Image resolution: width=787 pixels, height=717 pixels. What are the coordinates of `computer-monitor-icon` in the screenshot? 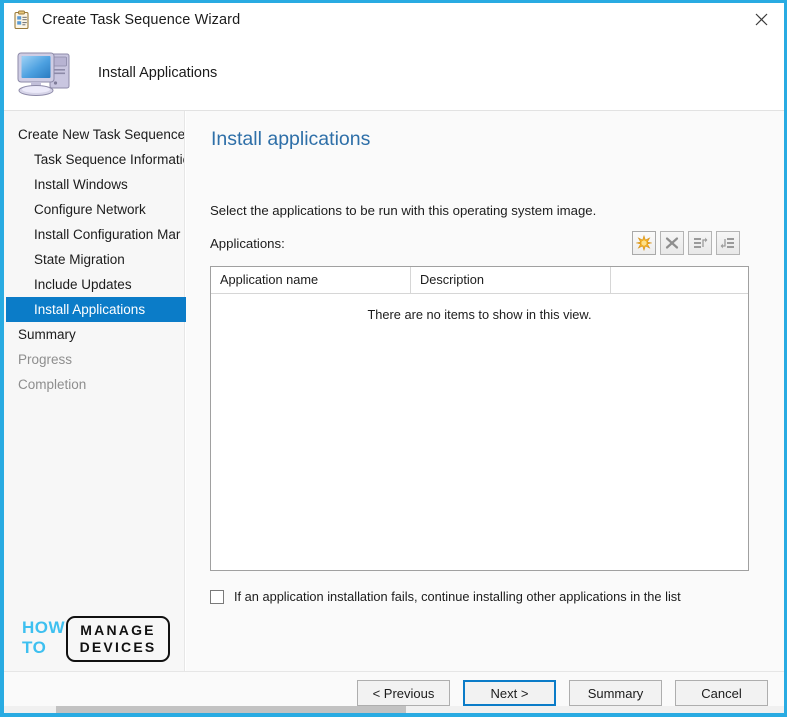 It's located at (45, 73).